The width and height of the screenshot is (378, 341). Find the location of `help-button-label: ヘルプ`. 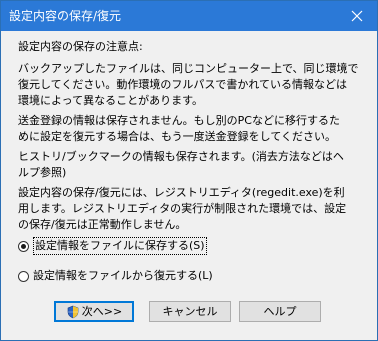

help-button-label: ヘルプ is located at coordinates (280, 311).